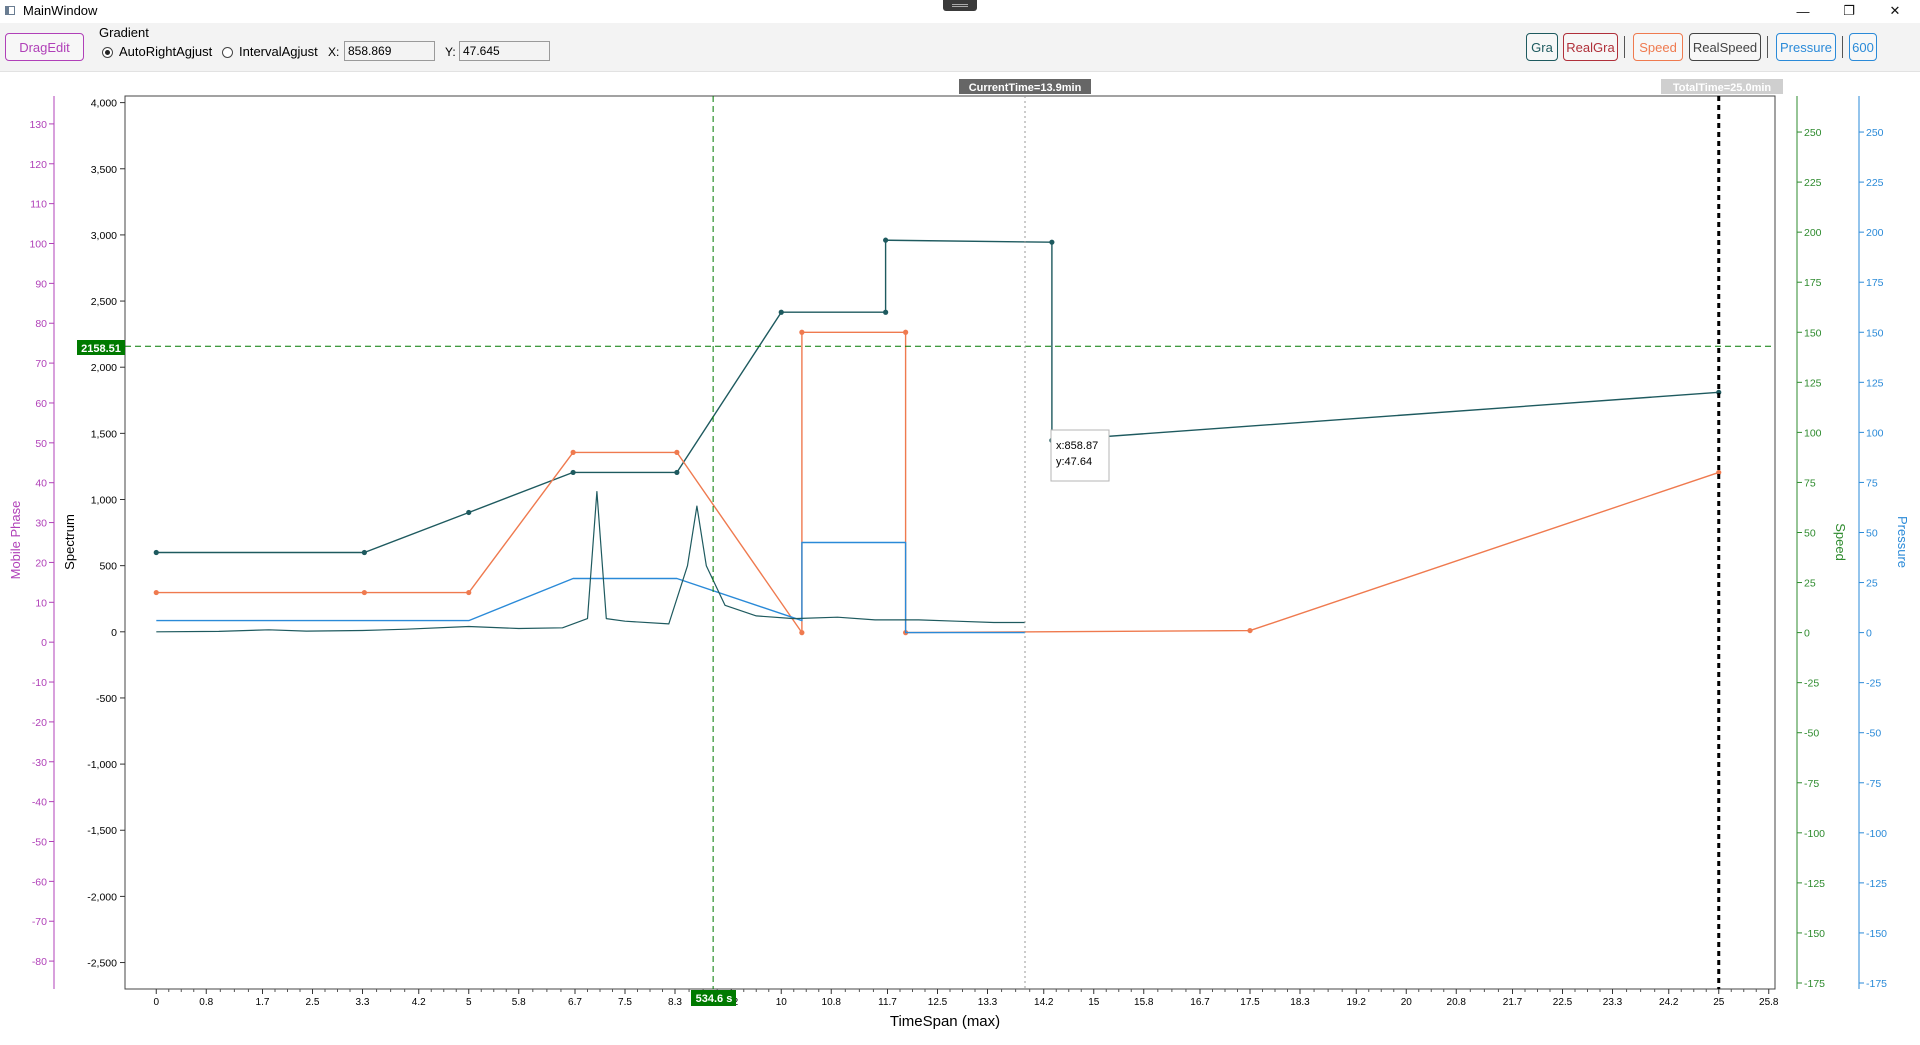  Describe the element at coordinates (41, 444) in the screenshot. I see `mobile-phase-tick-label: 50` at that location.